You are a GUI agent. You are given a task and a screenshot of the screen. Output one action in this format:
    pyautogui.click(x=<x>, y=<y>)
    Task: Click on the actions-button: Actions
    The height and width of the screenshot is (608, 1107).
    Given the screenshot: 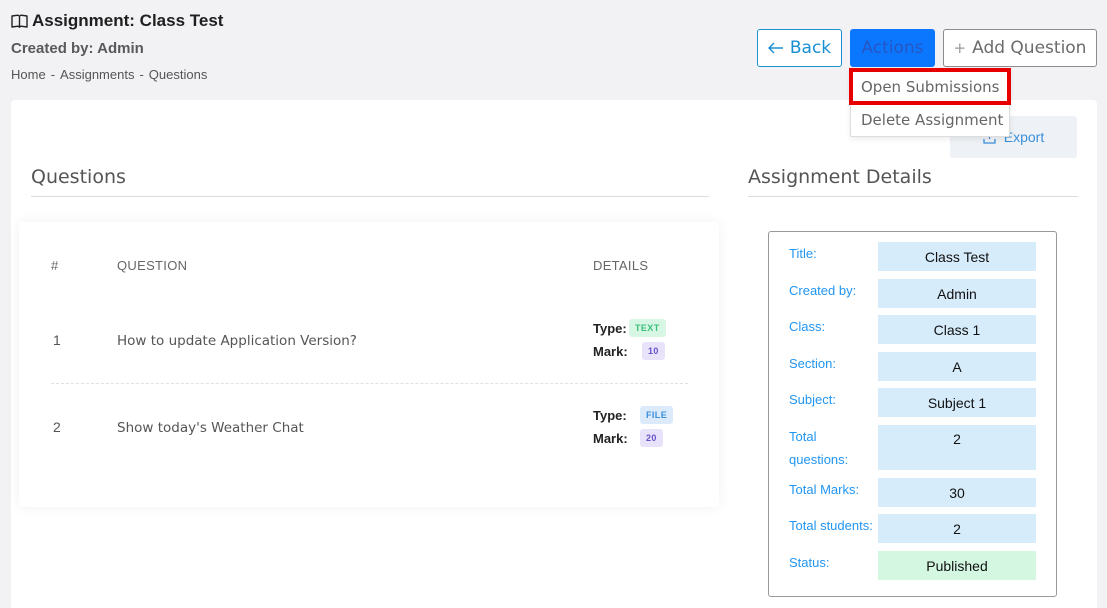 What is the action you would take?
    pyautogui.click(x=892, y=48)
    